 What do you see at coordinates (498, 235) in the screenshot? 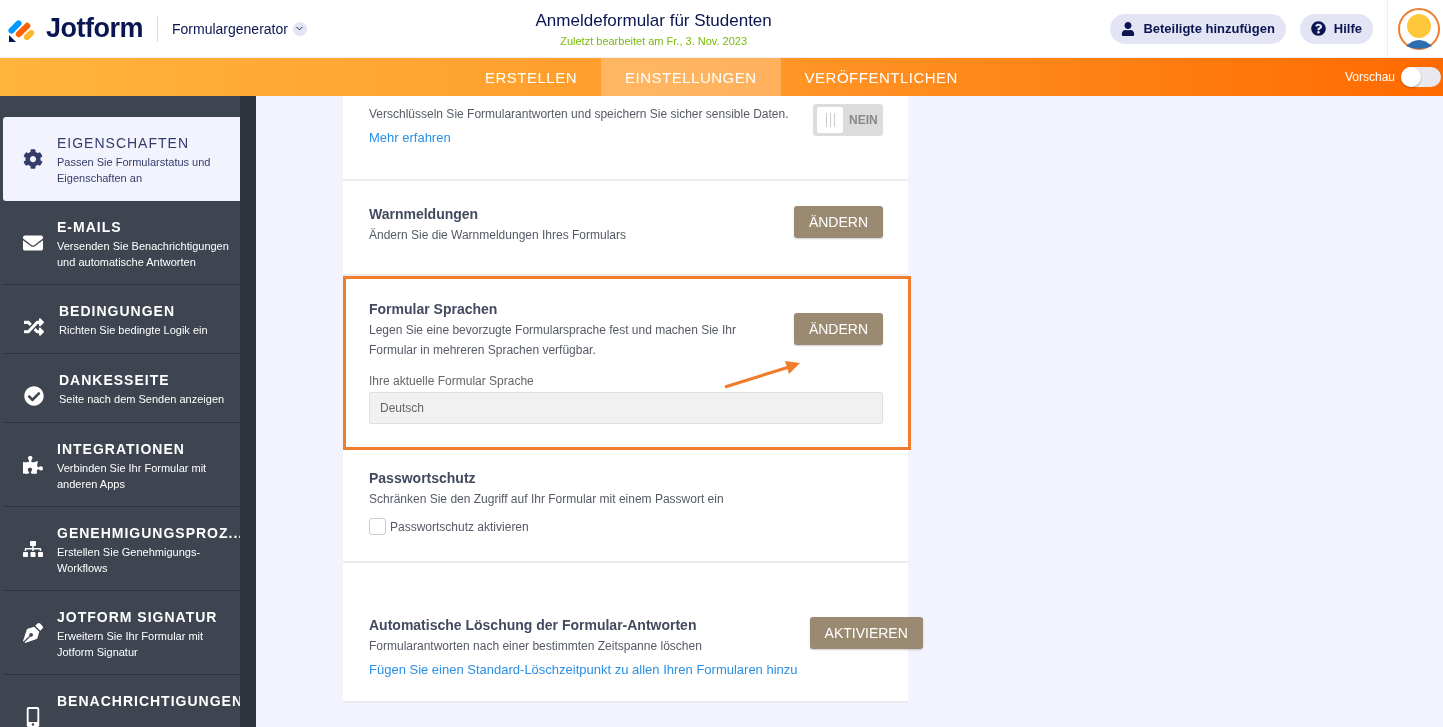
I see `section-description: Ändern Sie die Warnmeldungen Ihres Formulars` at bounding box center [498, 235].